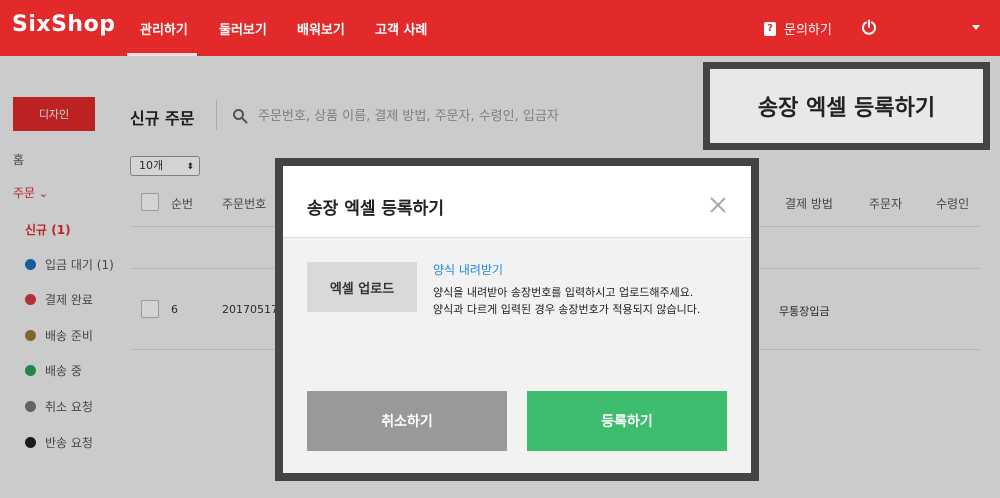 The width and height of the screenshot is (1000, 498). What do you see at coordinates (362, 287) in the screenshot?
I see `excel-upload-button: 엑셀 업로드` at bounding box center [362, 287].